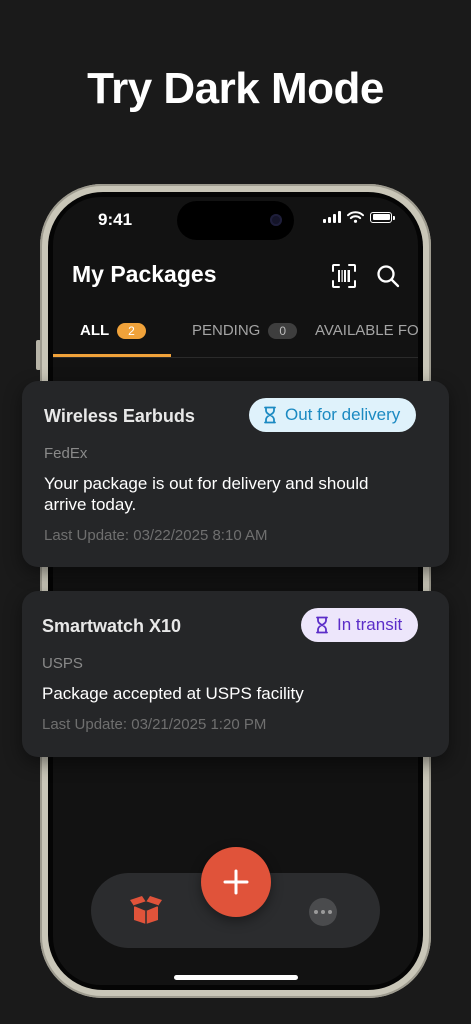 The image size is (471, 1024). I want to click on tab-pending-label: PENDING, so click(226, 330).